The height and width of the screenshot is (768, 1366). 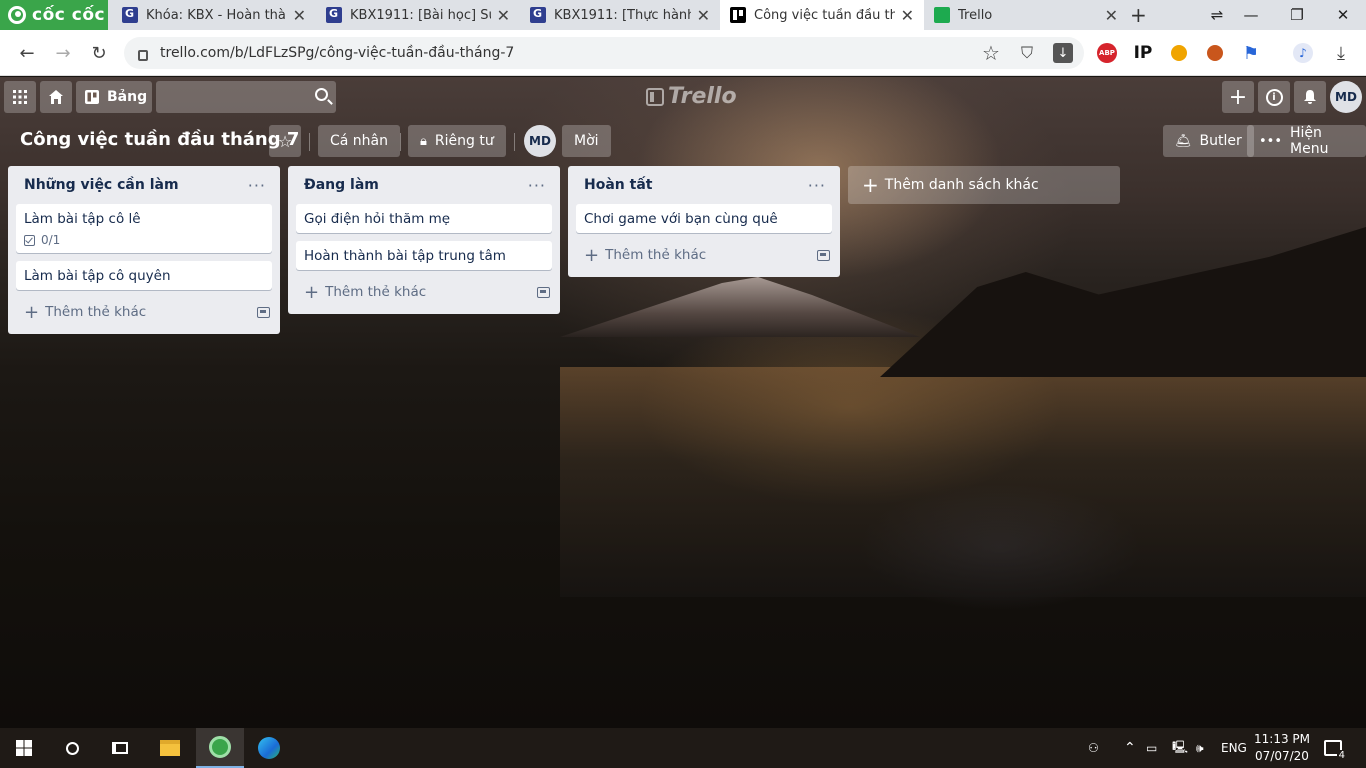 I want to click on browser-tab-active: Công việc tuần đầu thán ✕, so click(x=822, y=15).